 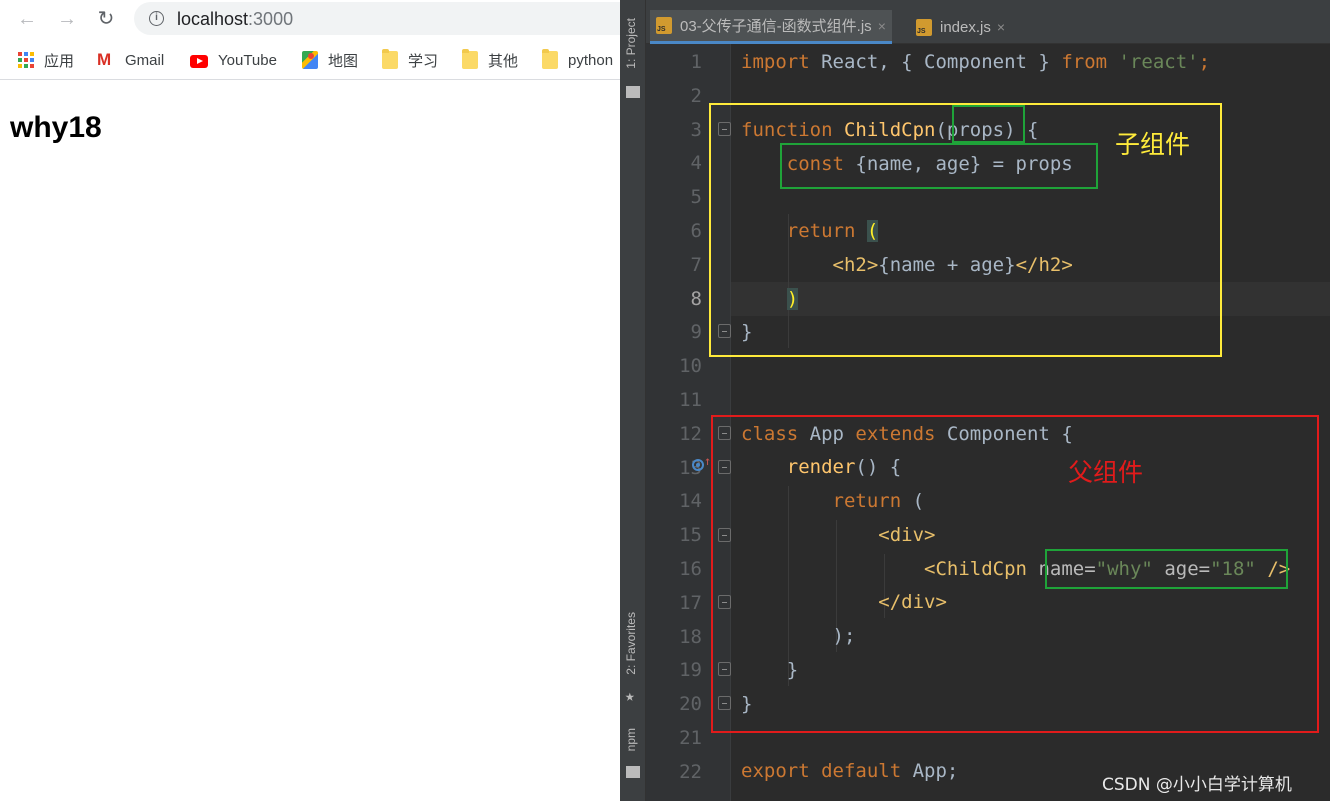 I want to click on bookmark-gmail: M Gmail, so click(x=130, y=60).